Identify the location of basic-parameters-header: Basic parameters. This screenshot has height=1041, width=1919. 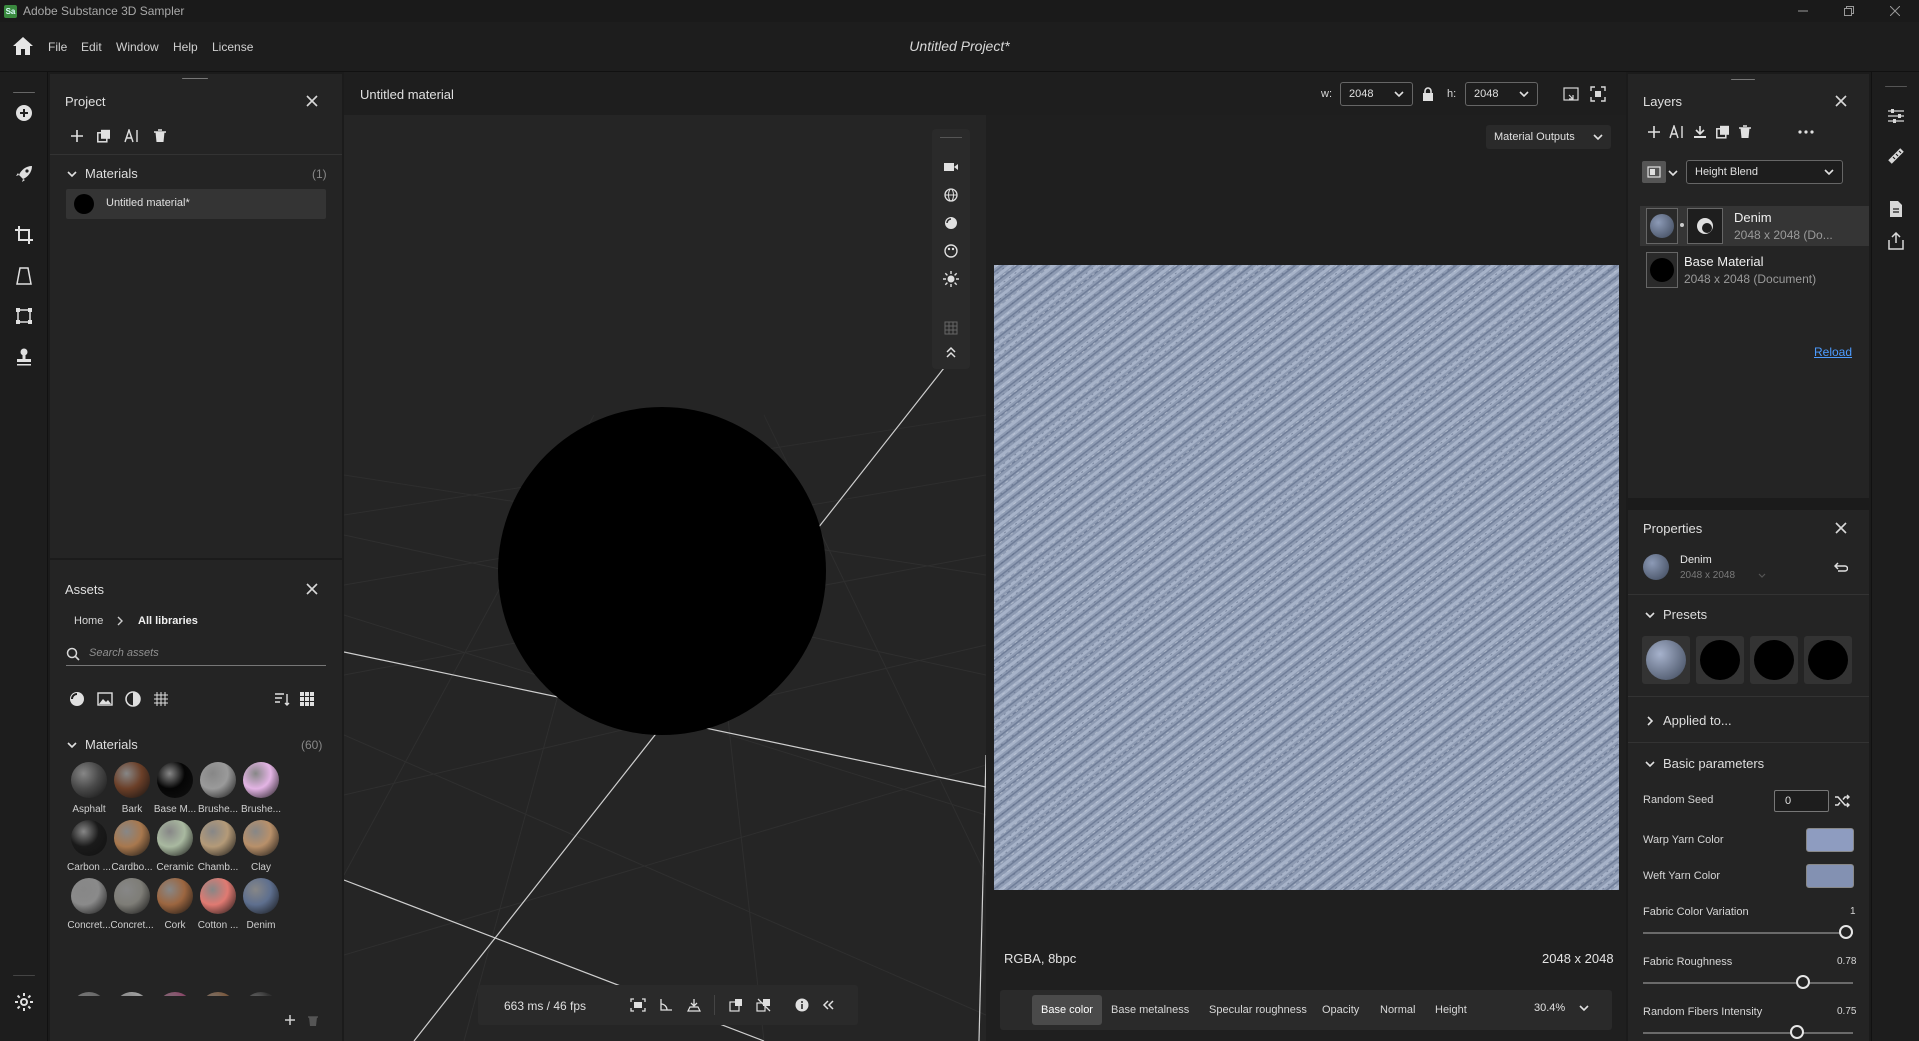
(1704, 763).